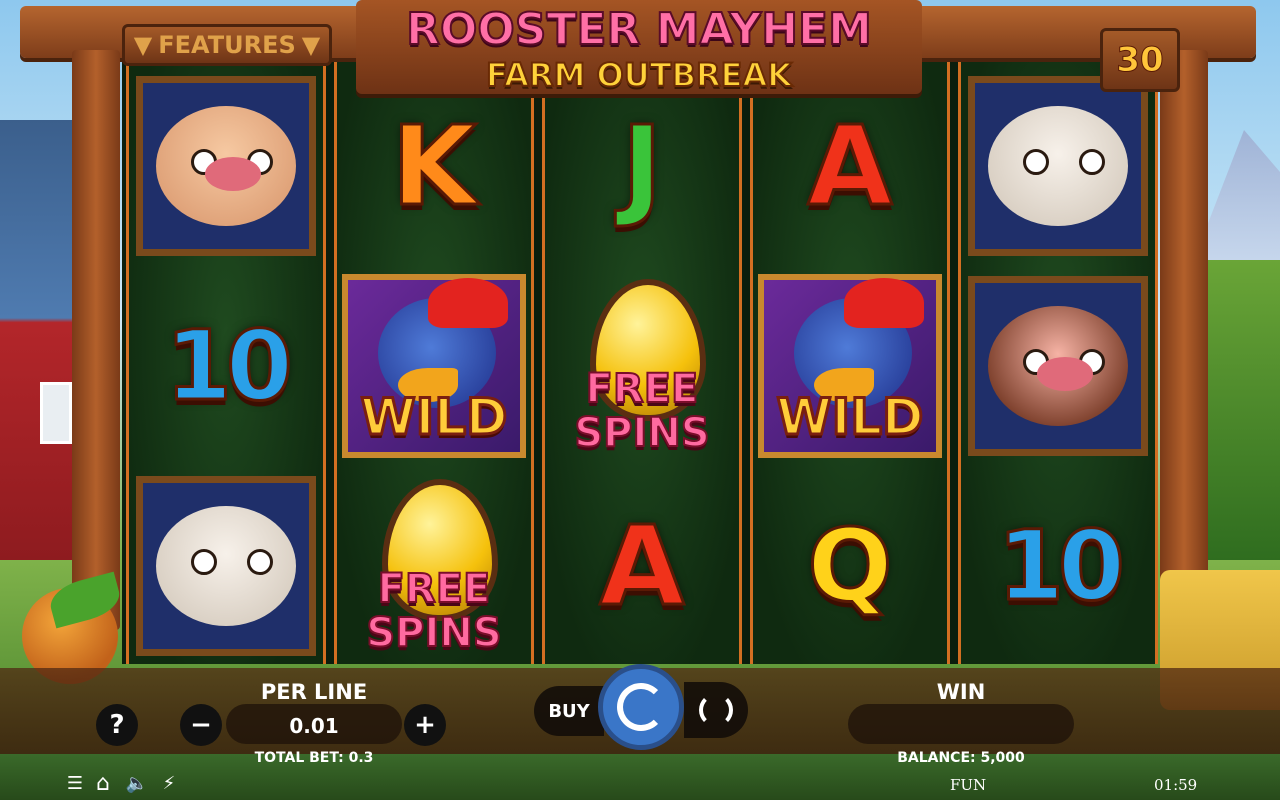  I want to click on turbo-icon: ⚡, so click(169, 783).